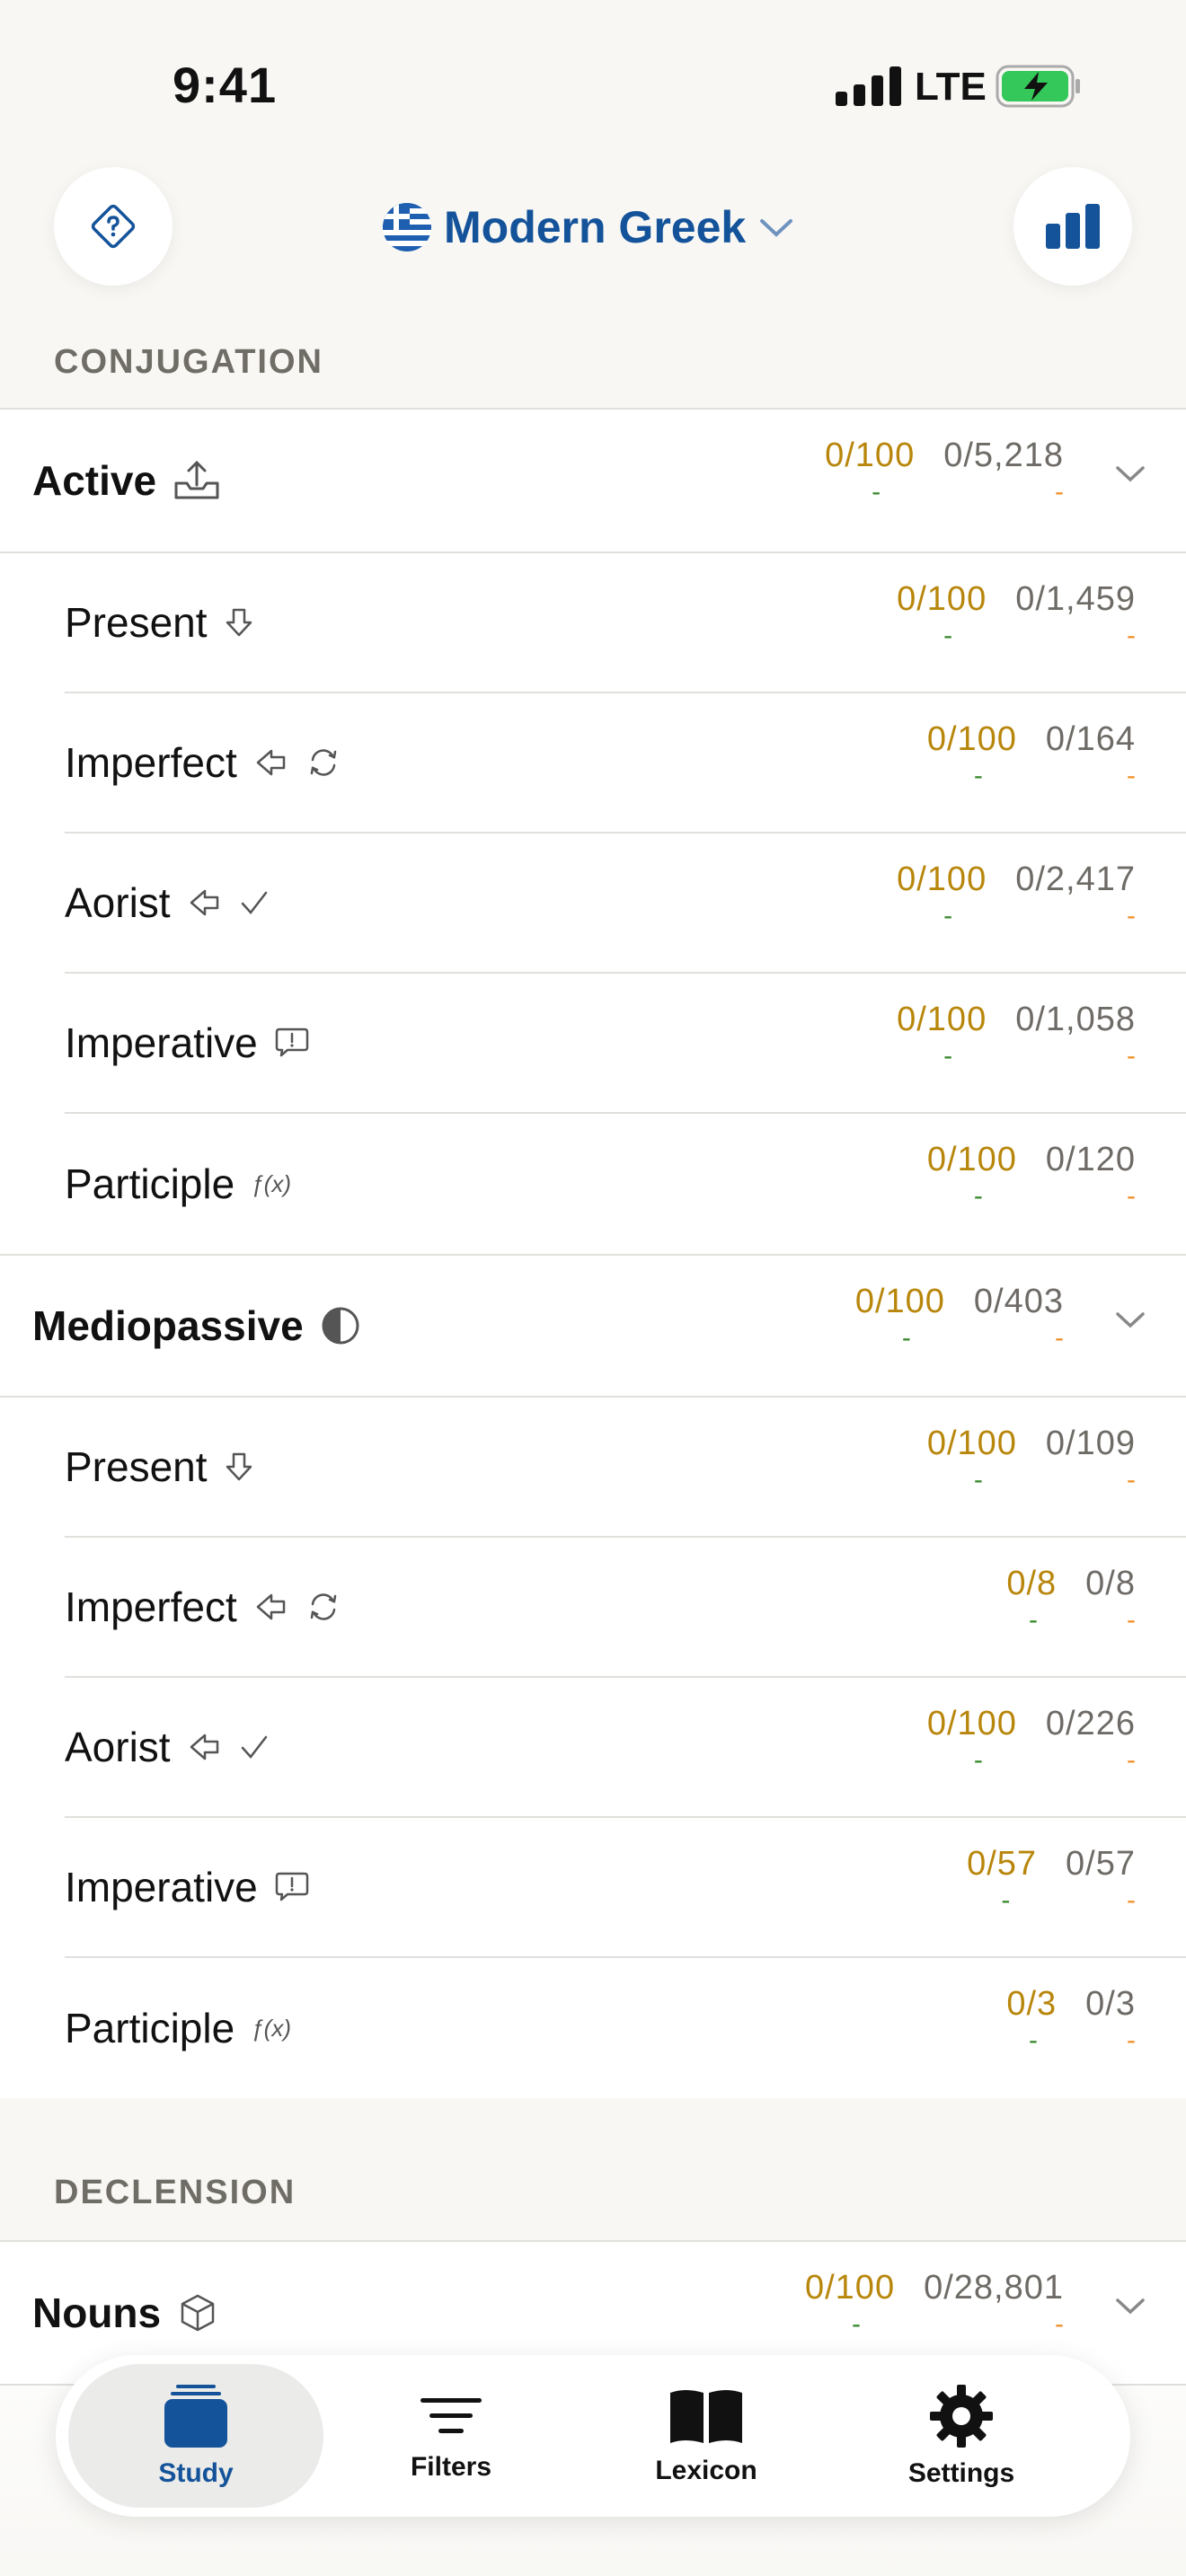 This screenshot has width=1186, height=2576. What do you see at coordinates (994, 2288) in the screenshot?
I see `total-count: 0/28,801` at bounding box center [994, 2288].